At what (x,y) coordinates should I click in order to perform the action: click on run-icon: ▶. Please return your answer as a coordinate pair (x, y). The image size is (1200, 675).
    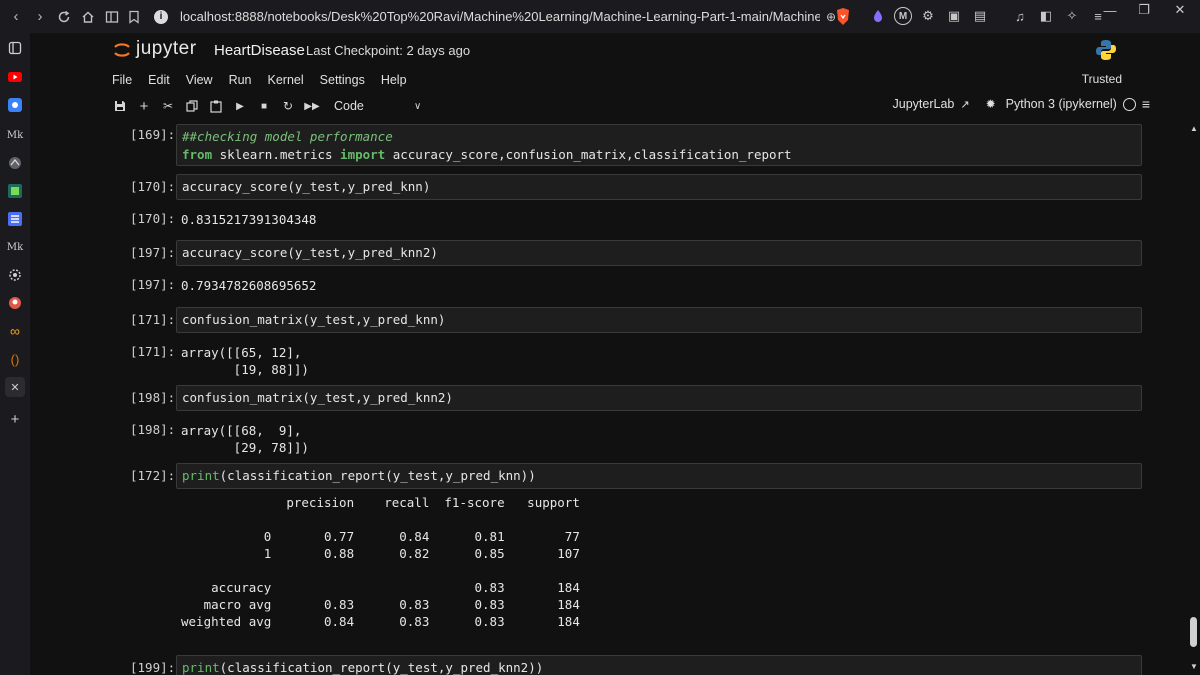
    Looking at the image, I should click on (240, 106).